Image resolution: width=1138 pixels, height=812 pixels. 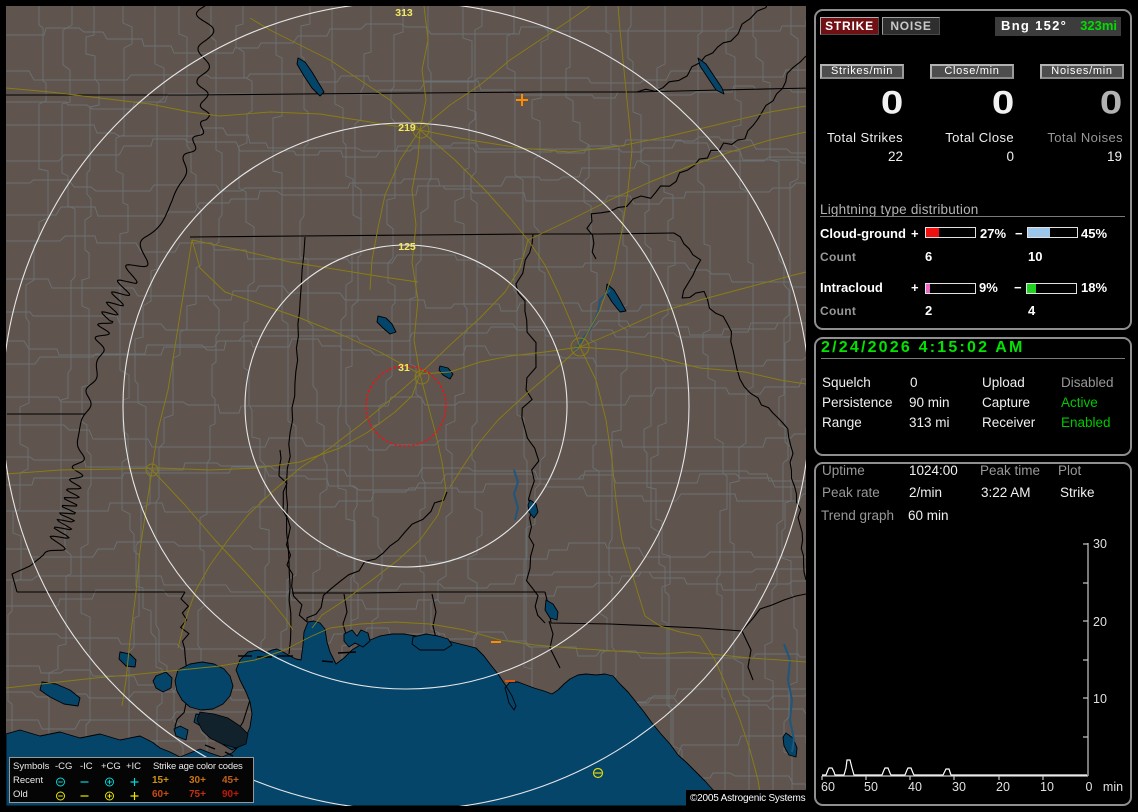 What do you see at coordinates (915, 787) in the screenshot?
I see `svg-text: 40` at bounding box center [915, 787].